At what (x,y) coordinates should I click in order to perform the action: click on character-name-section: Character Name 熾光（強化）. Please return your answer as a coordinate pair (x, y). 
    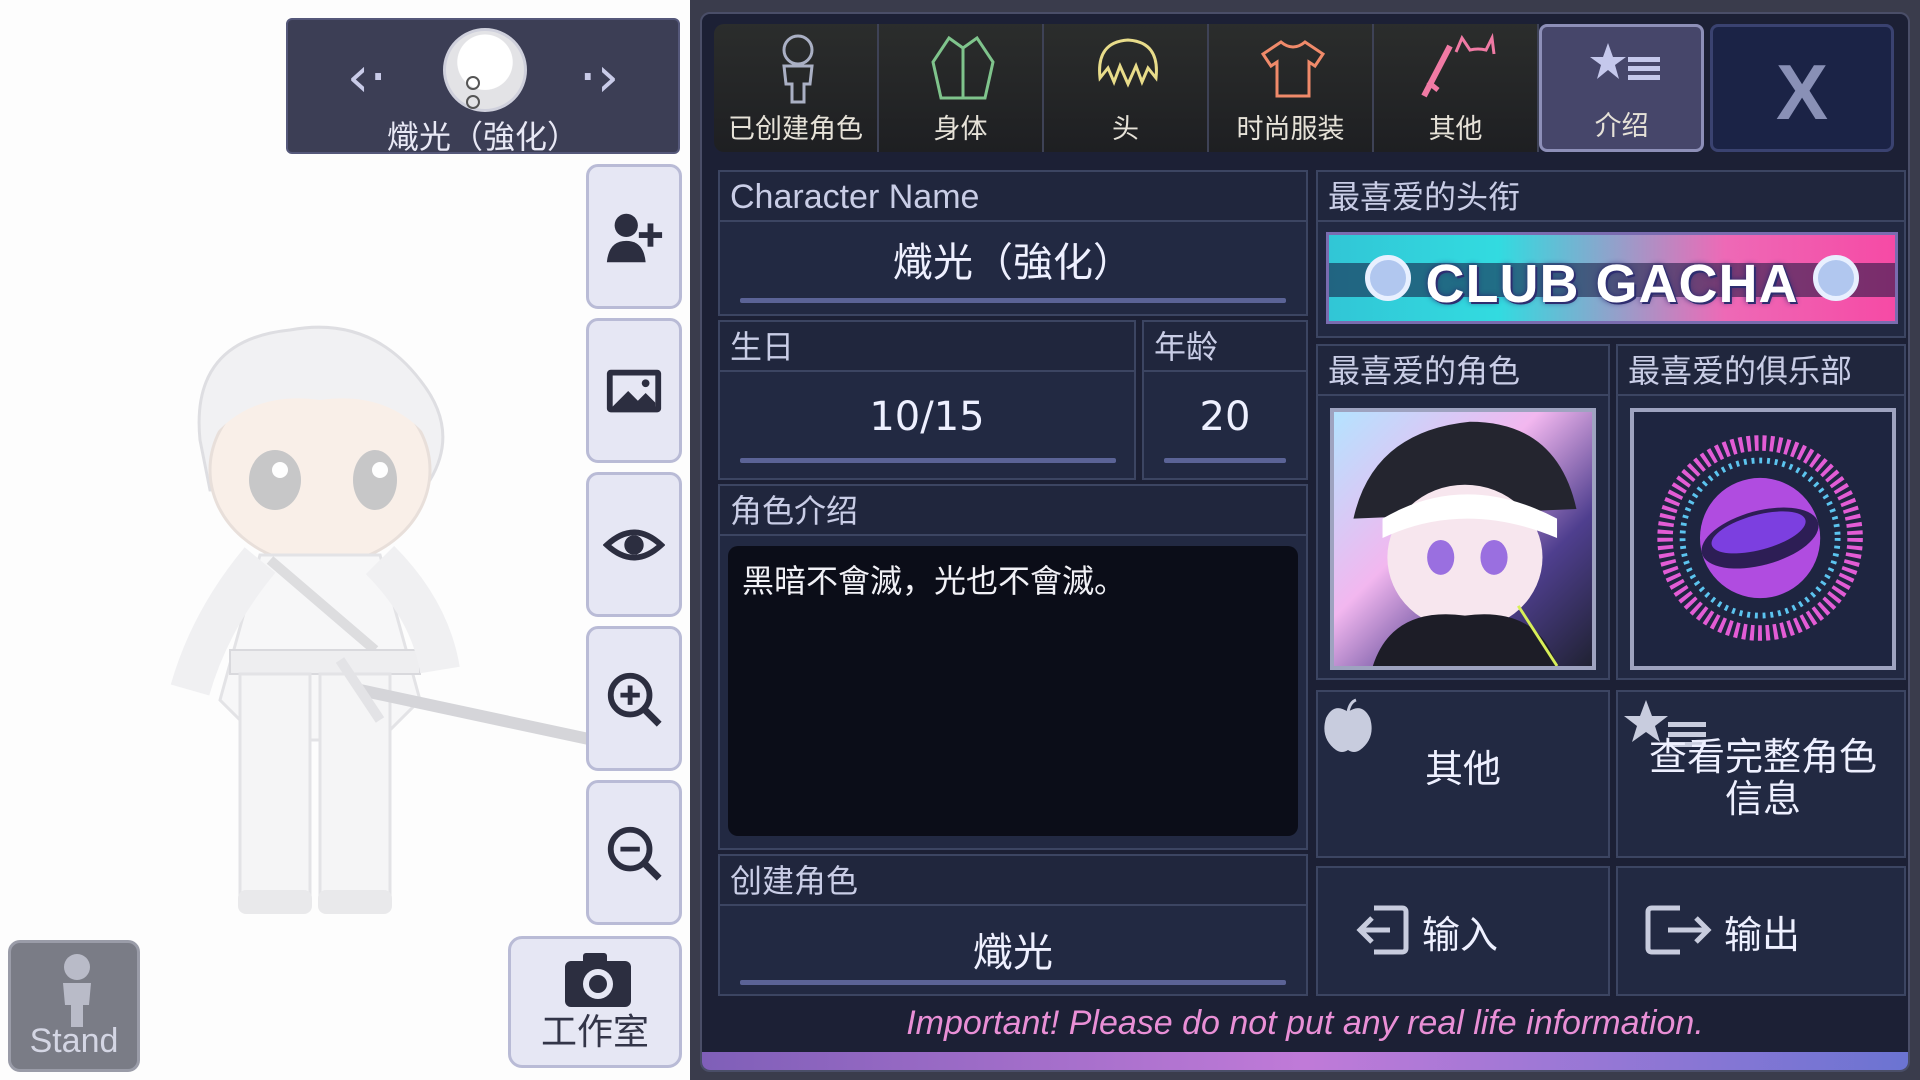
    Looking at the image, I should click on (1013, 243).